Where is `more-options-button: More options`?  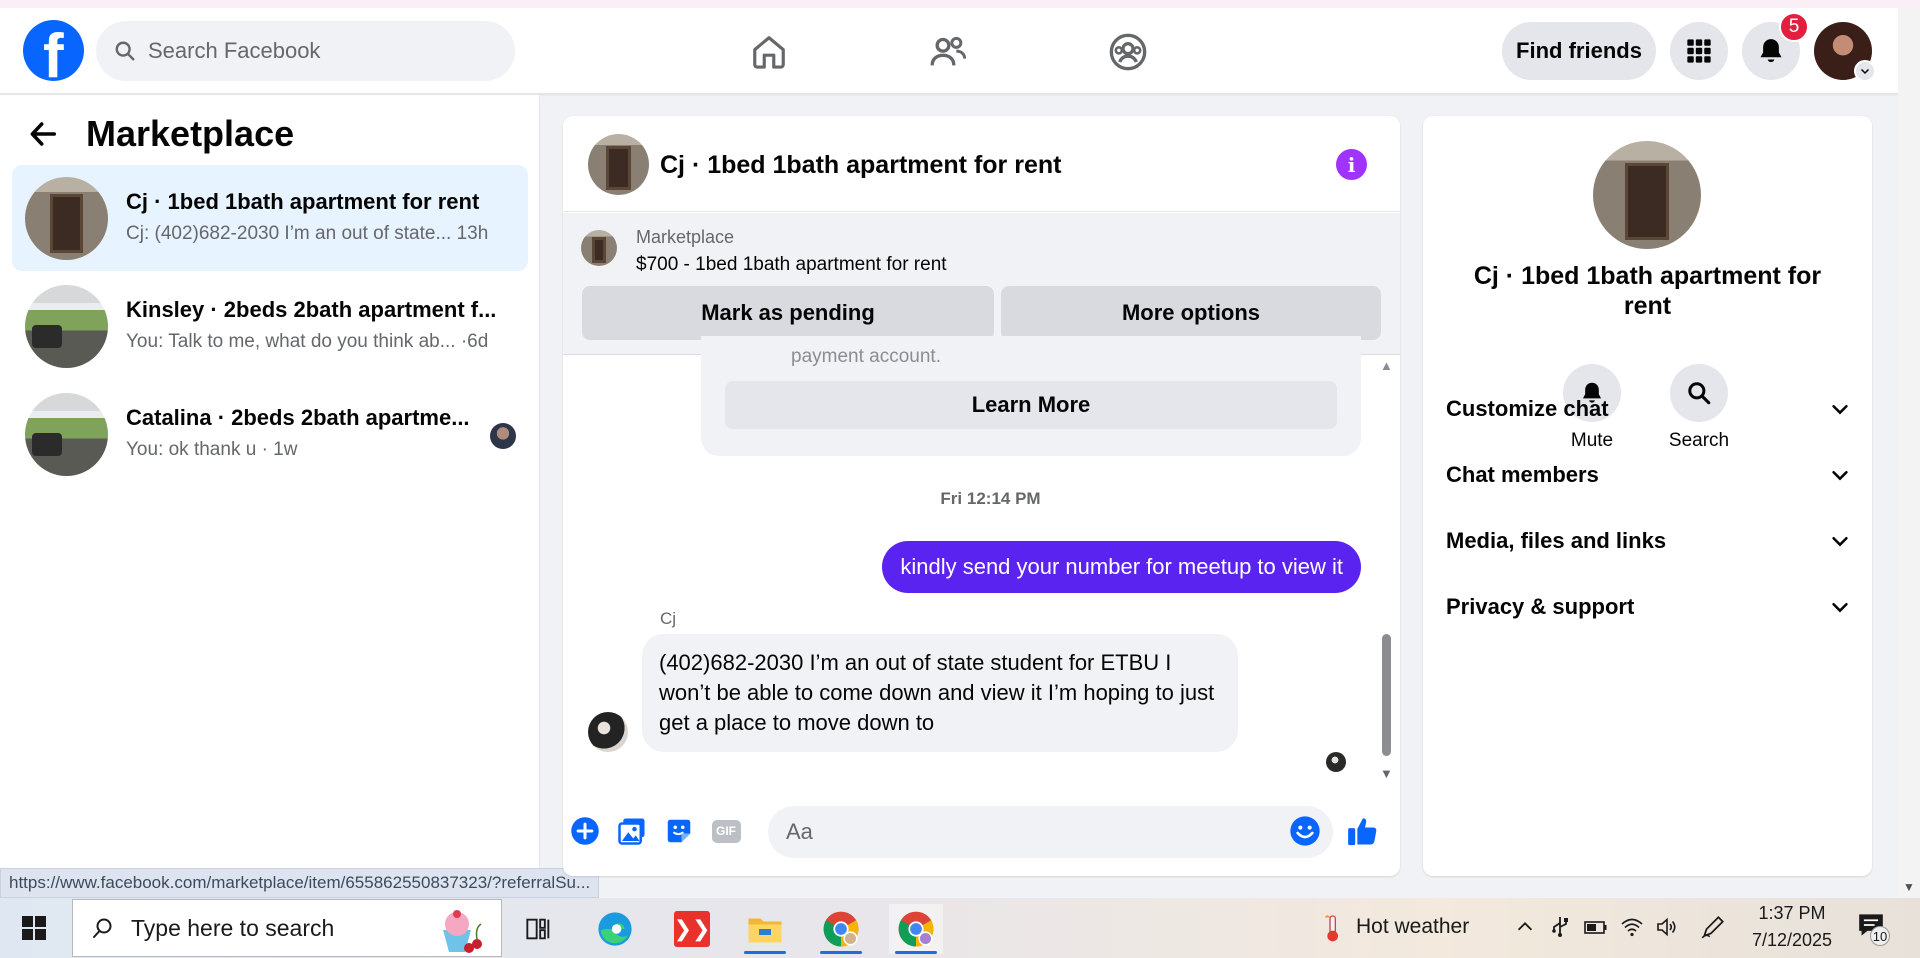
more-options-button: More options is located at coordinates (1191, 313).